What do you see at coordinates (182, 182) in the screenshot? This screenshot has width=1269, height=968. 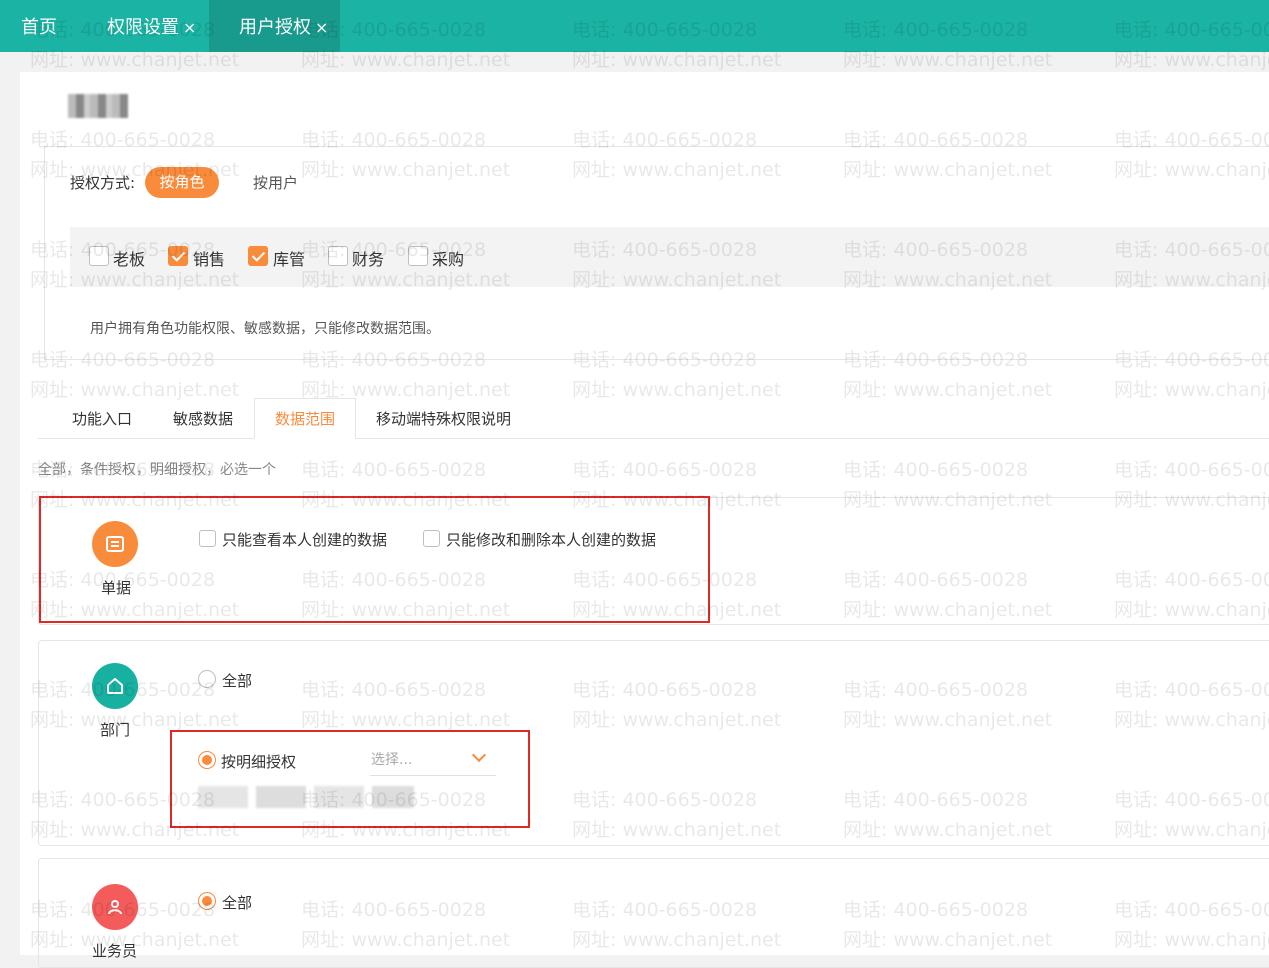 I see `by-role-button: 按角色` at bounding box center [182, 182].